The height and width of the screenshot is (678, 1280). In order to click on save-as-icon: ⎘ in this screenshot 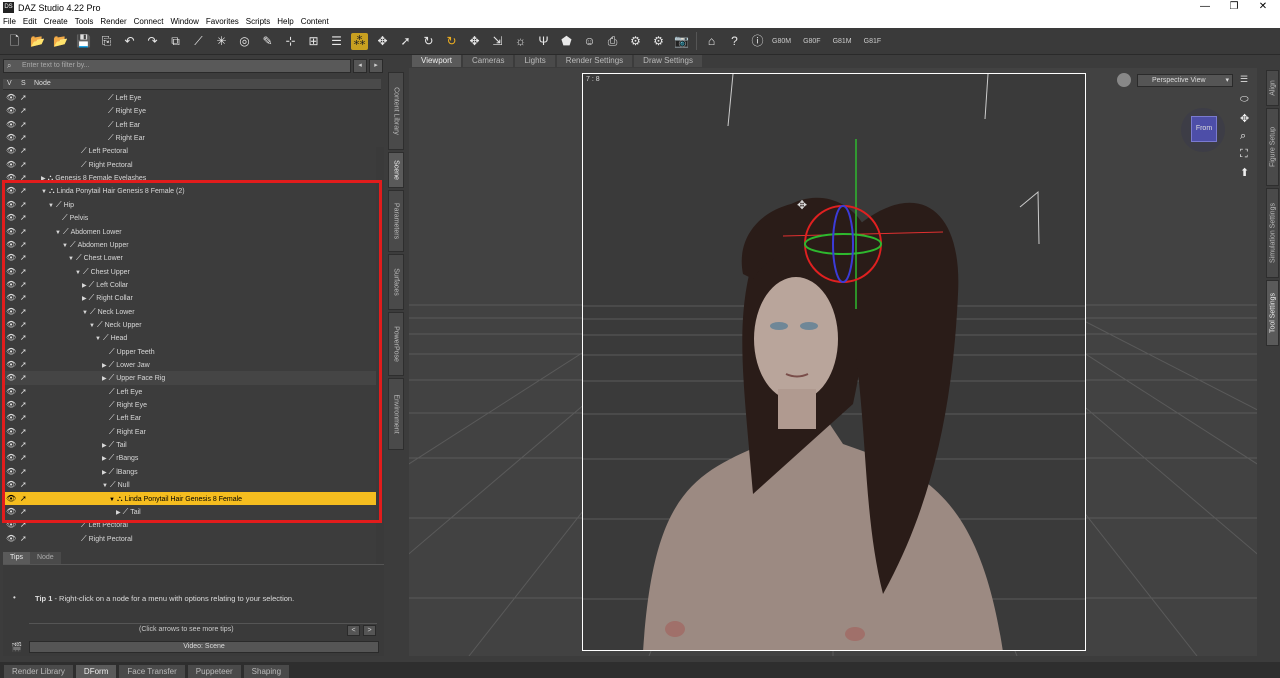, I will do `click(106, 41)`.